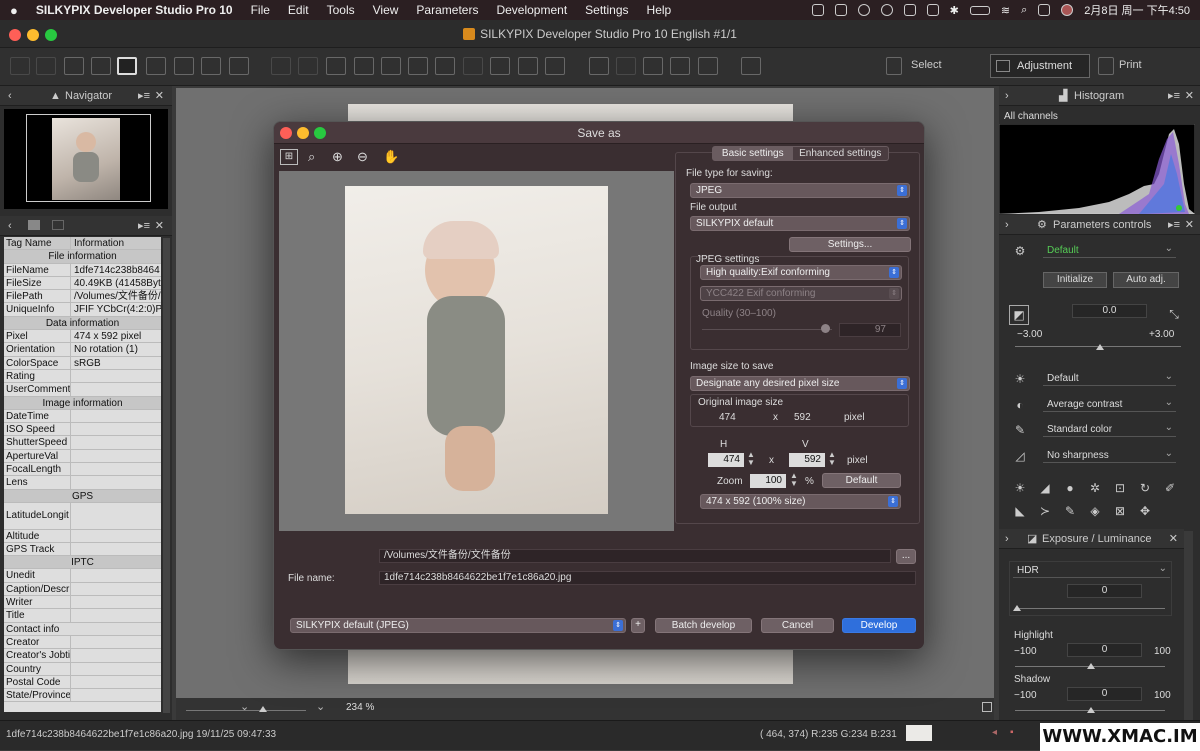 The height and width of the screenshot is (751, 1200). Describe the element at coordinates (10, 96) in the screenshot. I see `collapse-icon: ‹` at that location.